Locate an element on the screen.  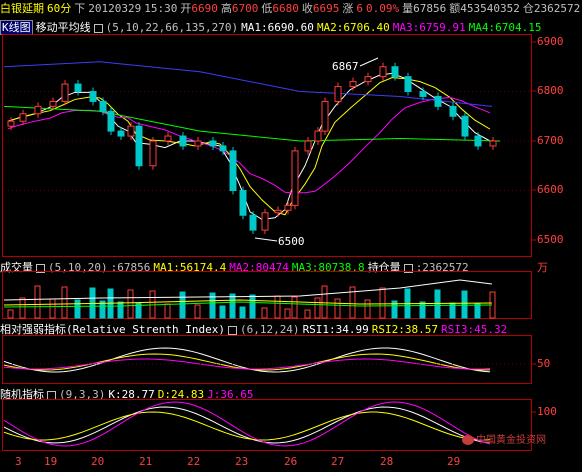
open-interest-line is located at coordinates (248, 290).